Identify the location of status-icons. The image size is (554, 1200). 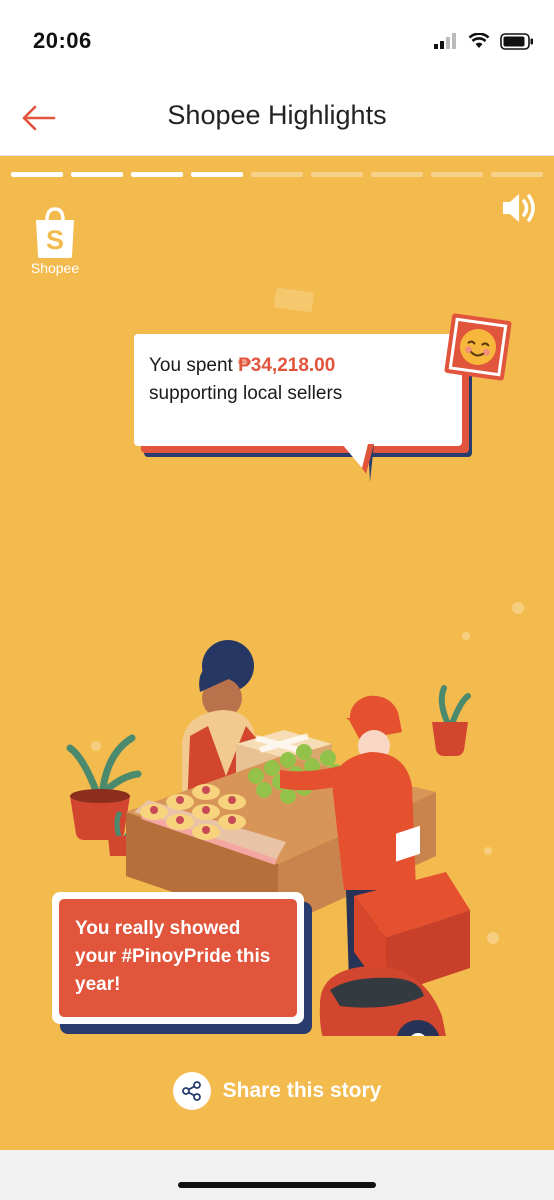
(484, 41).